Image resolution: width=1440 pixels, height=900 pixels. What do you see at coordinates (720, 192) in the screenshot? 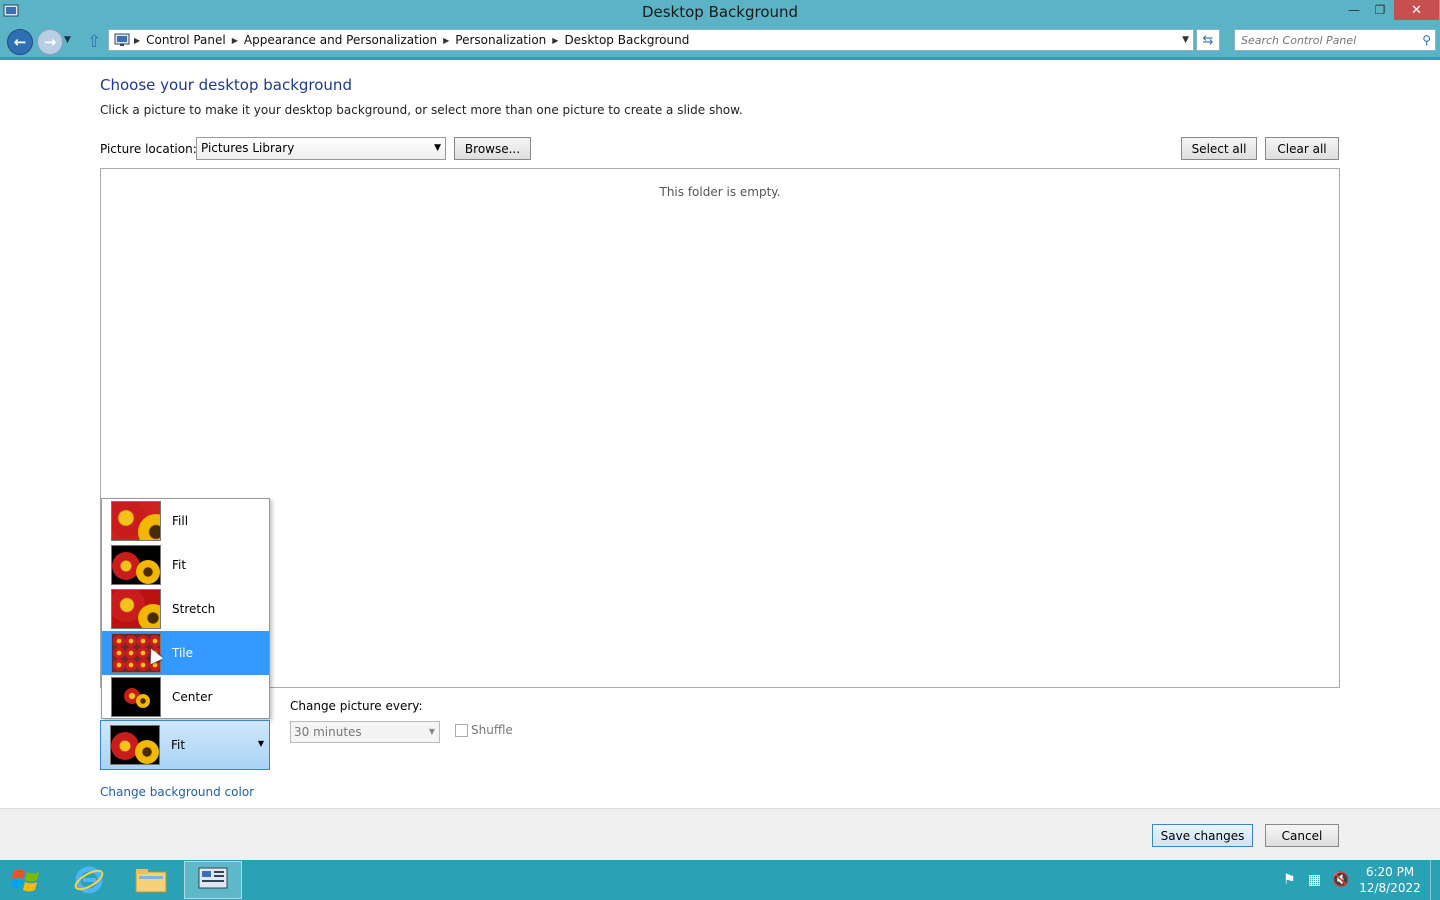
I see `empty-folder-message: This folder is empty.` at bounding box center [720, 192].